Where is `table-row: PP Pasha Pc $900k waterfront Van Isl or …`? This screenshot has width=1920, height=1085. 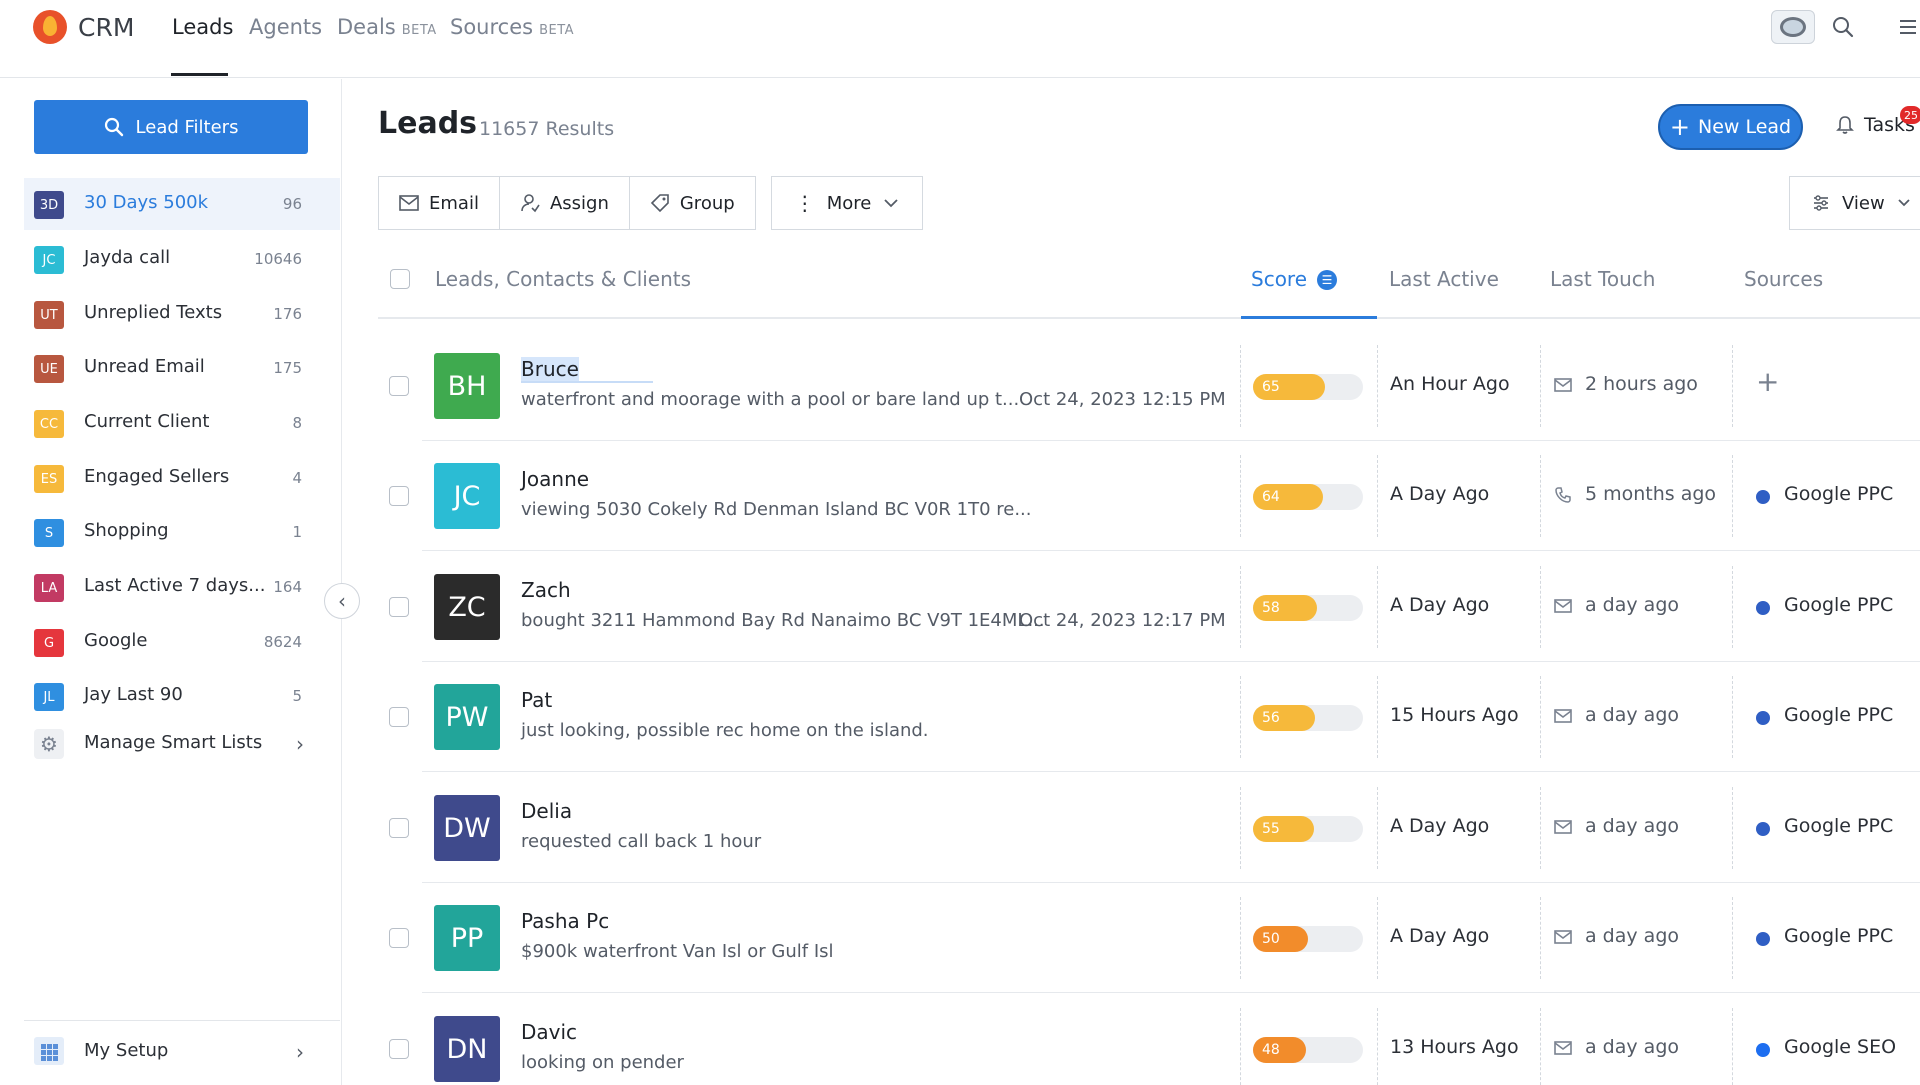 table-row: PP Pasha Pc $900k waterfront Van Isl or … is located at coordinates (1149, 938).